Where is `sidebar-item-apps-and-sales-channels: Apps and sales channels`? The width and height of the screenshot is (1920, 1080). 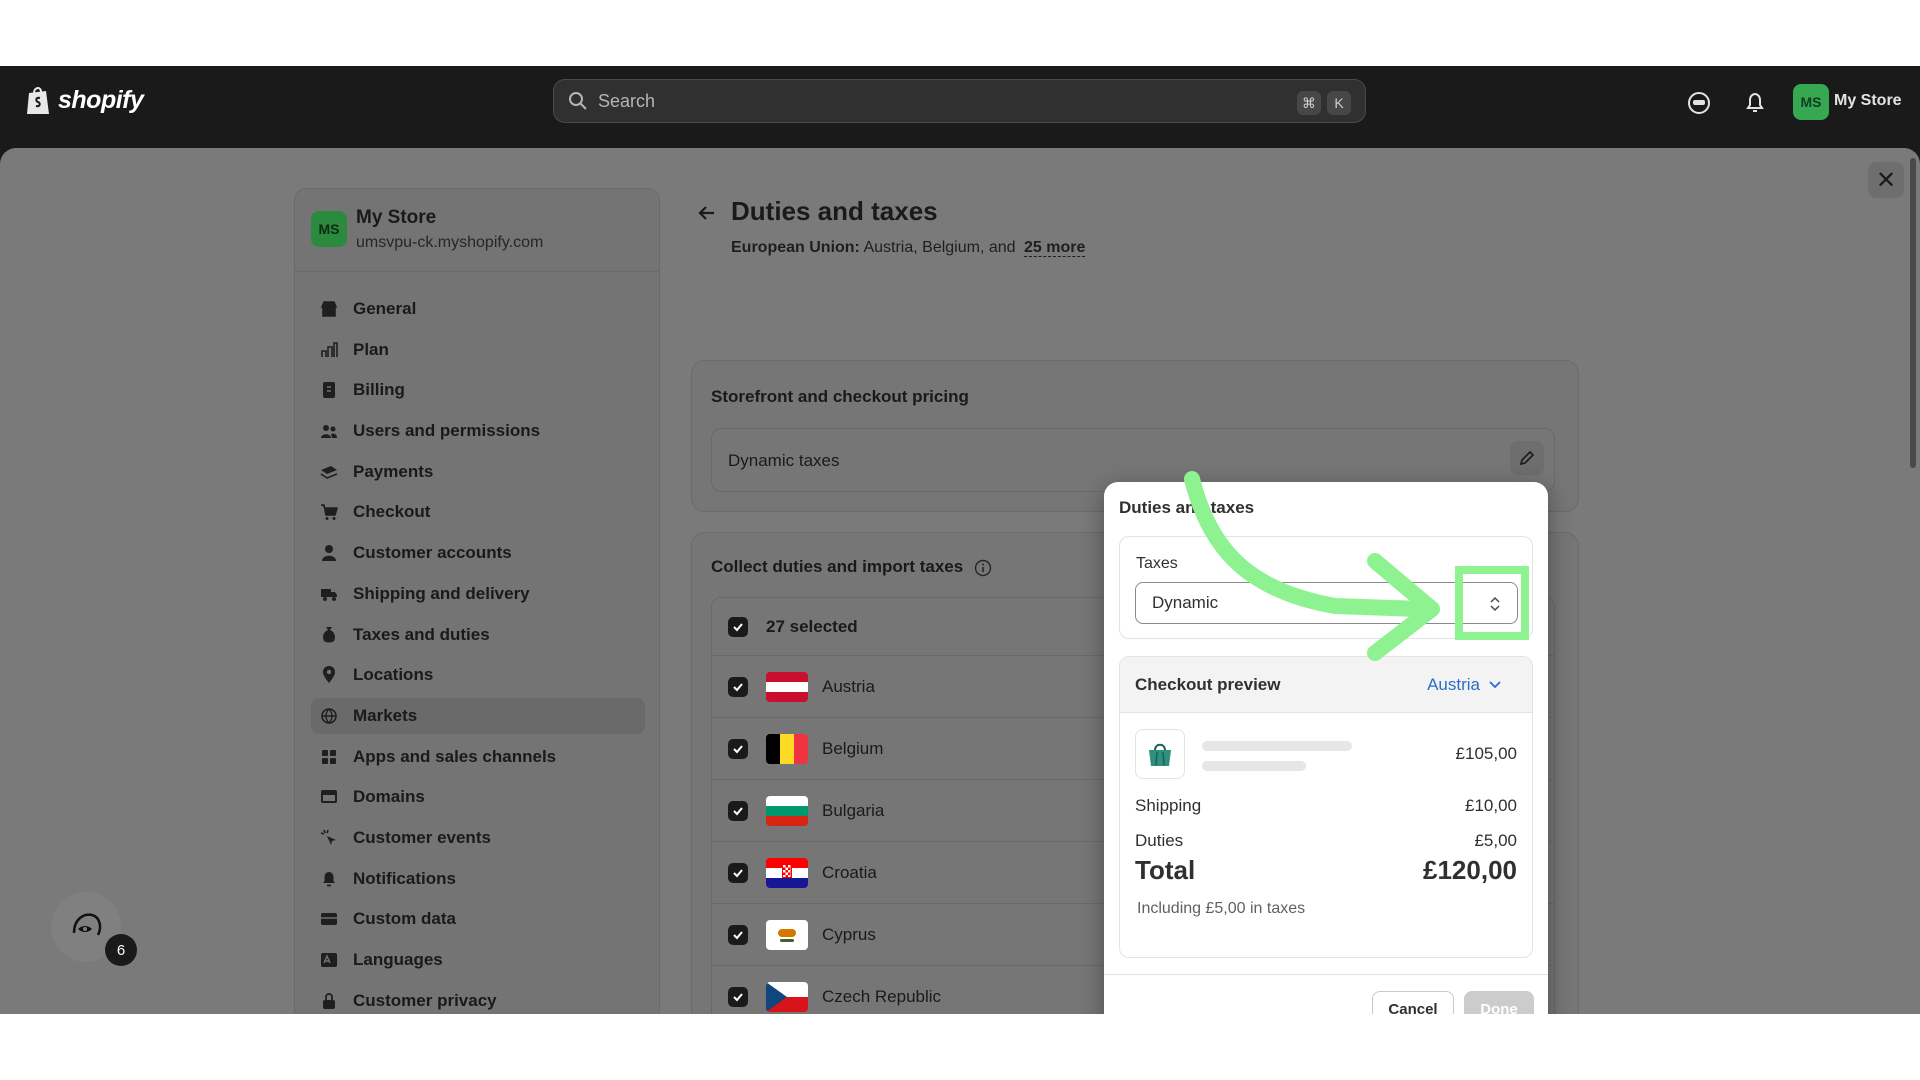 sidebar-item-apps-and-sales-channels: Apps and sales channels is located at coordinates (478, 757).